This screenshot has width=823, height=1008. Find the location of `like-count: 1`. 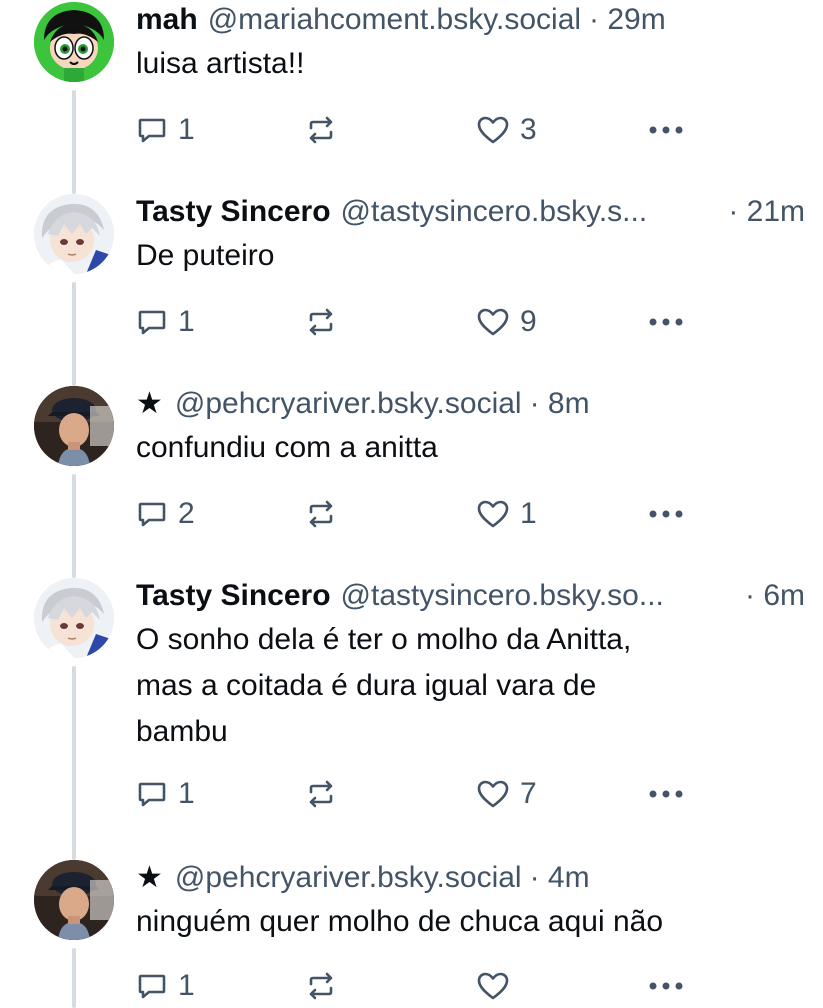

like-count: 1 is located at coordinates (528, 513).